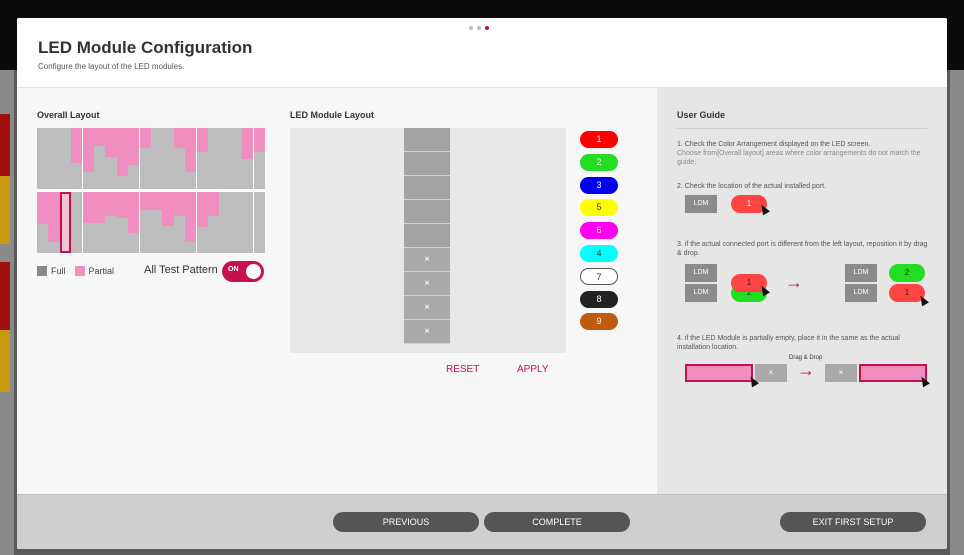 The image size is (964, 555). I want to click on step-dot, so click(479, 28).